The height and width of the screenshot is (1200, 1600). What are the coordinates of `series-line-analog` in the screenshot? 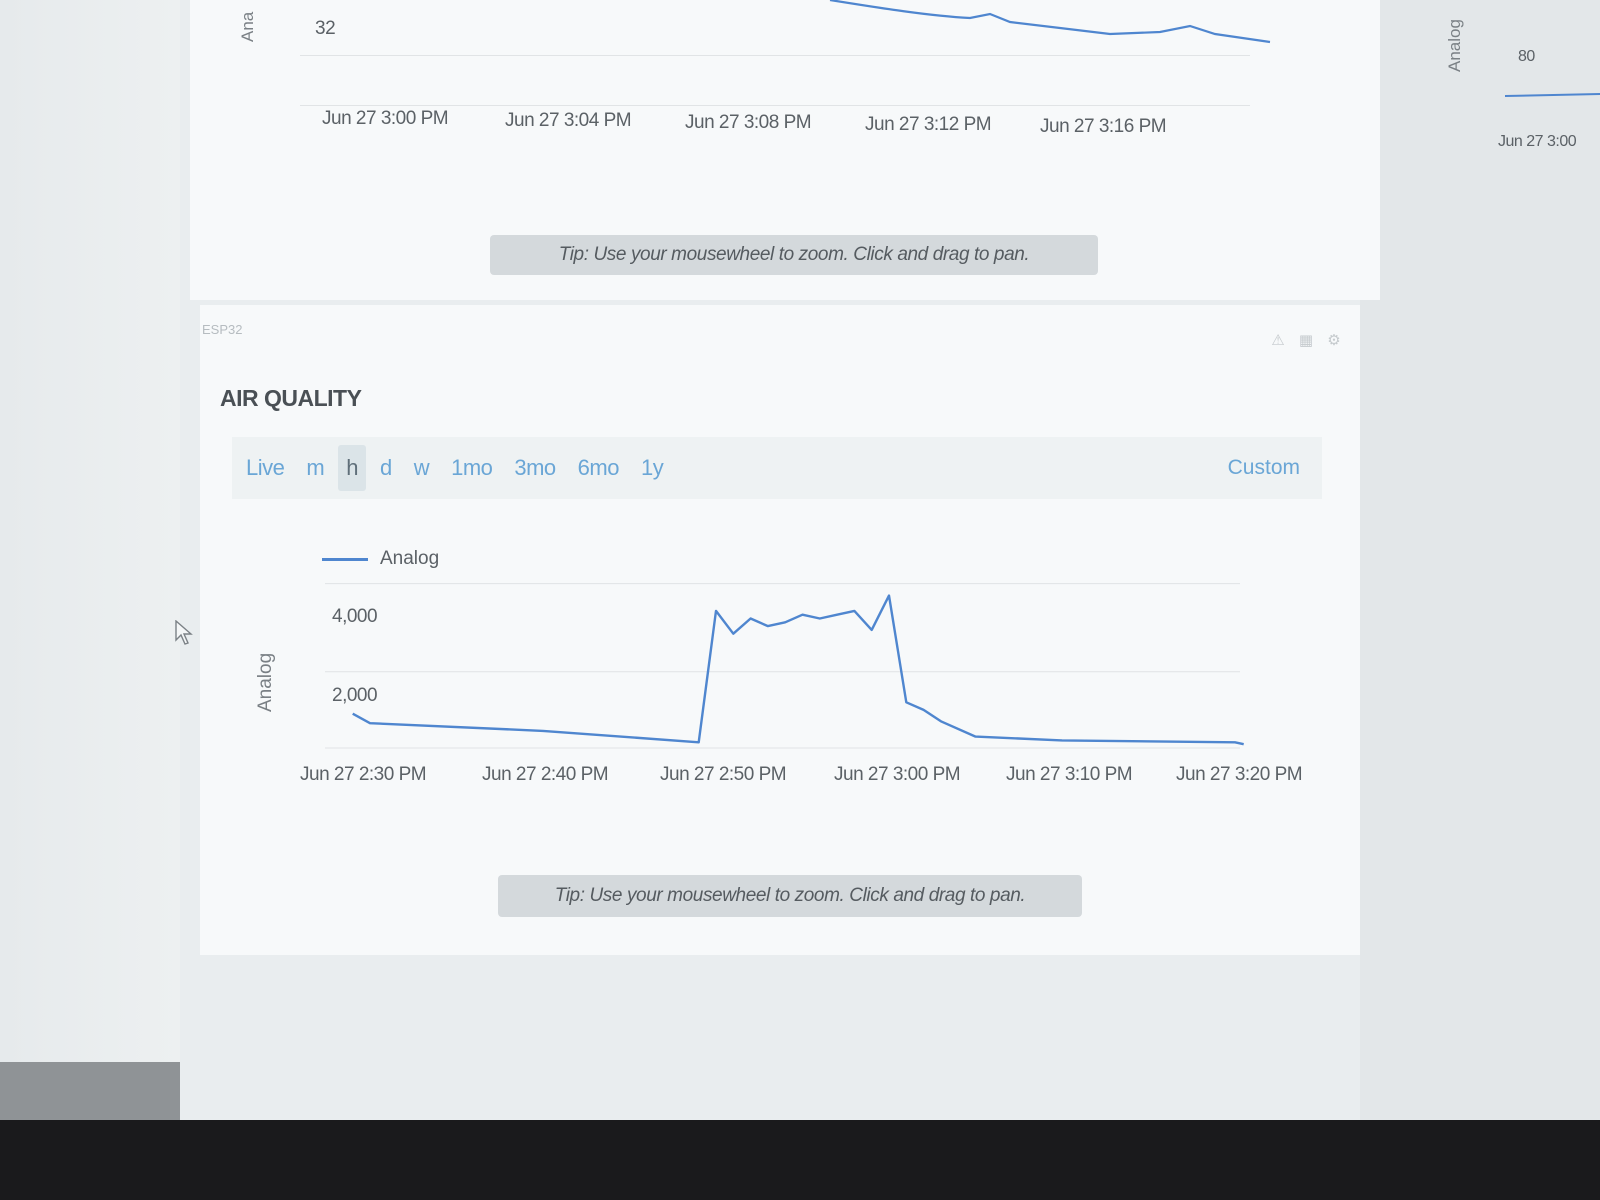 It's located at (798, 670).